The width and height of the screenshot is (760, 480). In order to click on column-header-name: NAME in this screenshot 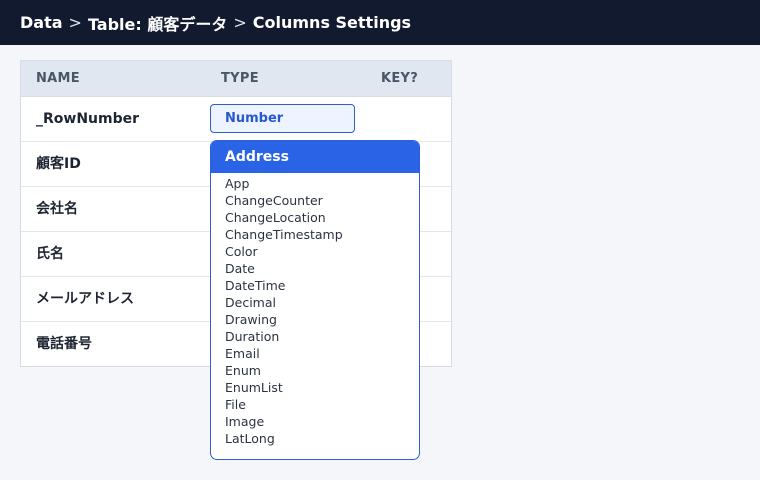, I will do `click(58, 78)`.